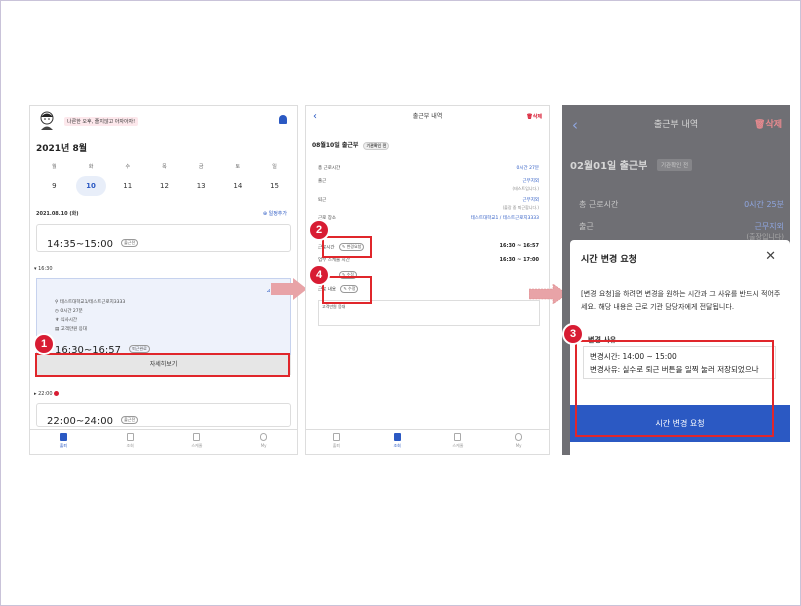  Describe the element at coordinates (139, 348) in the screenshot. I see `status-badge: 퇴근완료` at that location.